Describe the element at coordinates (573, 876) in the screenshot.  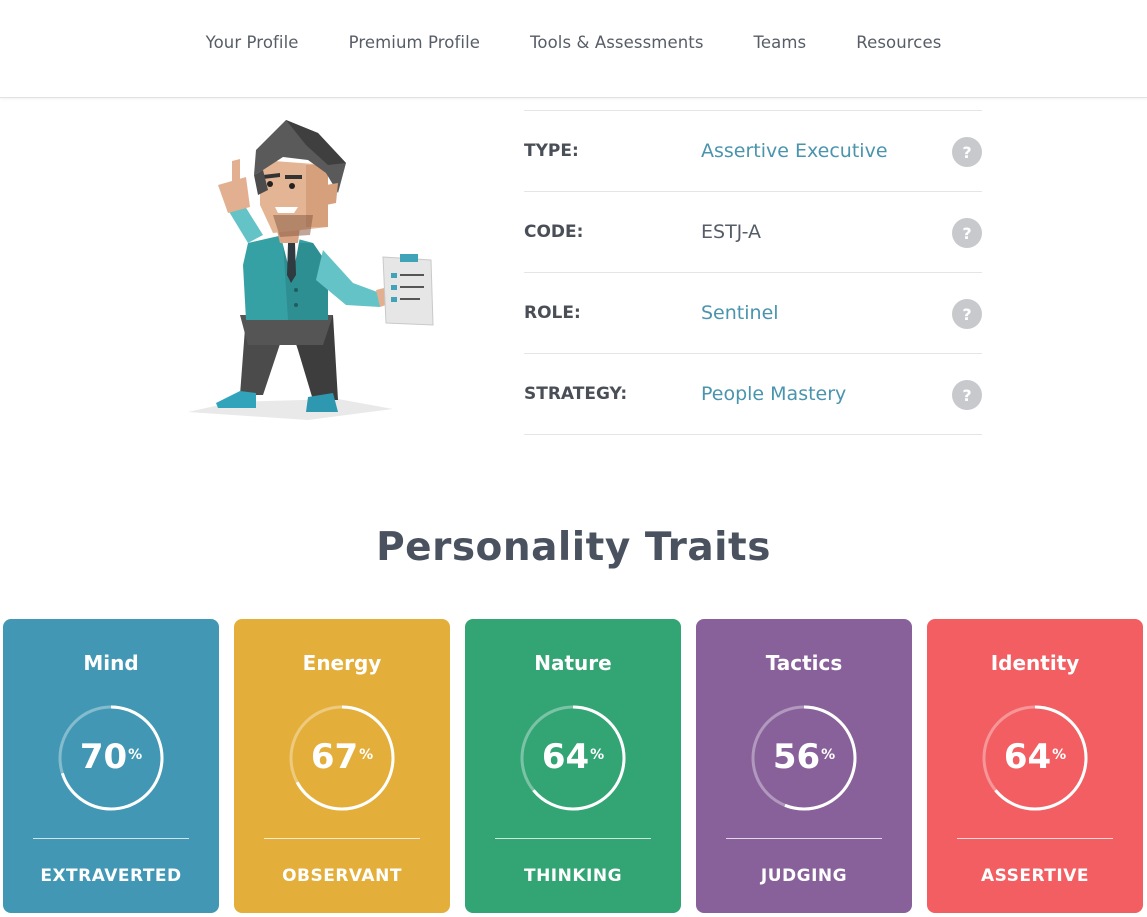
I see `card-trait-label: THINKING` at that location.